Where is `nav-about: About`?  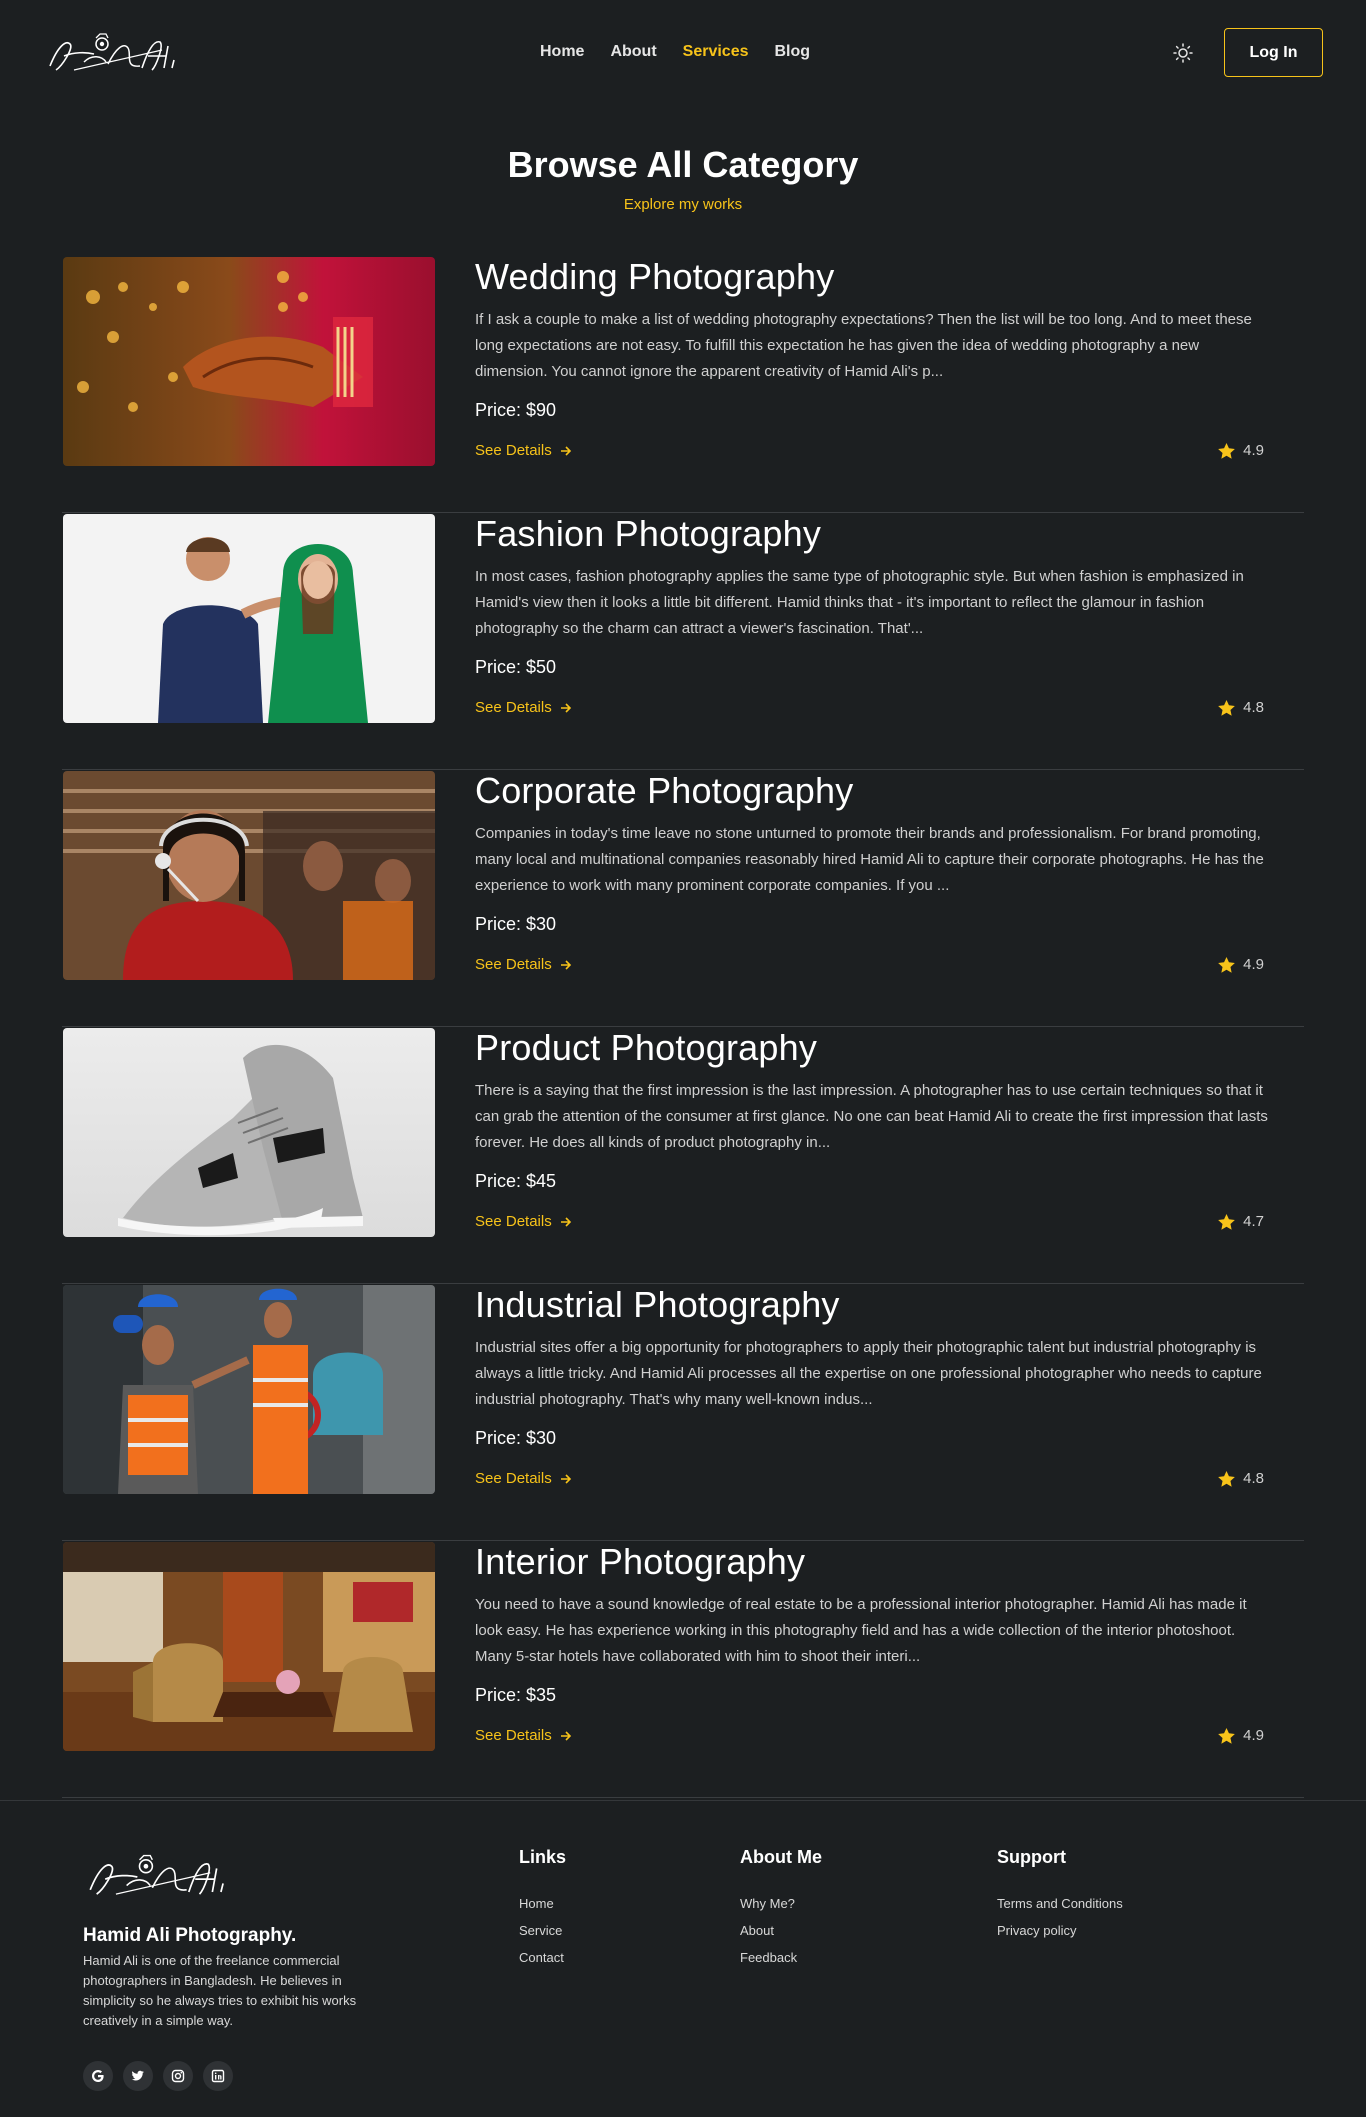
nav-about: About is located at coordinates (633, 52).